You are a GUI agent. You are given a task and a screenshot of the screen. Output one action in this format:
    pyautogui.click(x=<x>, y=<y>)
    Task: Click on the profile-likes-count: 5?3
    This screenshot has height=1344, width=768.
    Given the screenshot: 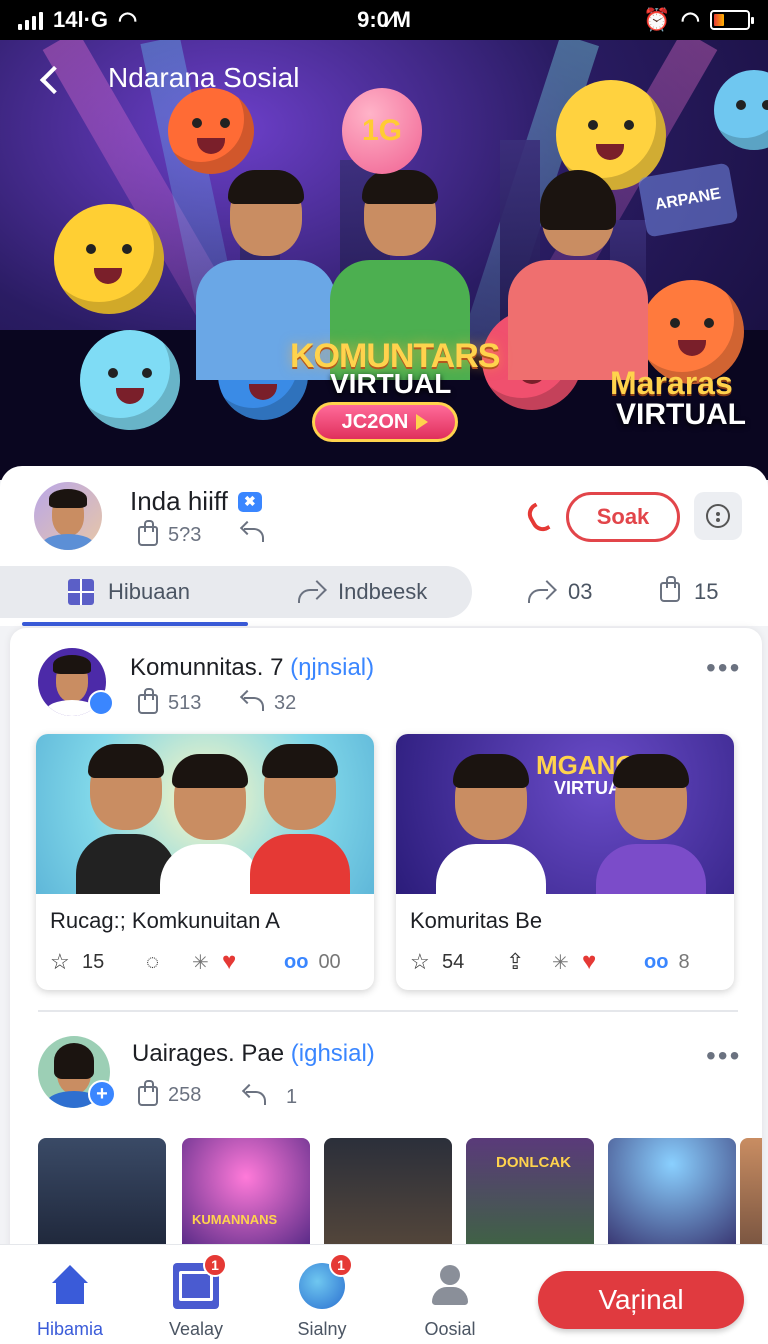 What is the action you would take?
    pyautogui.click(x=185, y=535)
    